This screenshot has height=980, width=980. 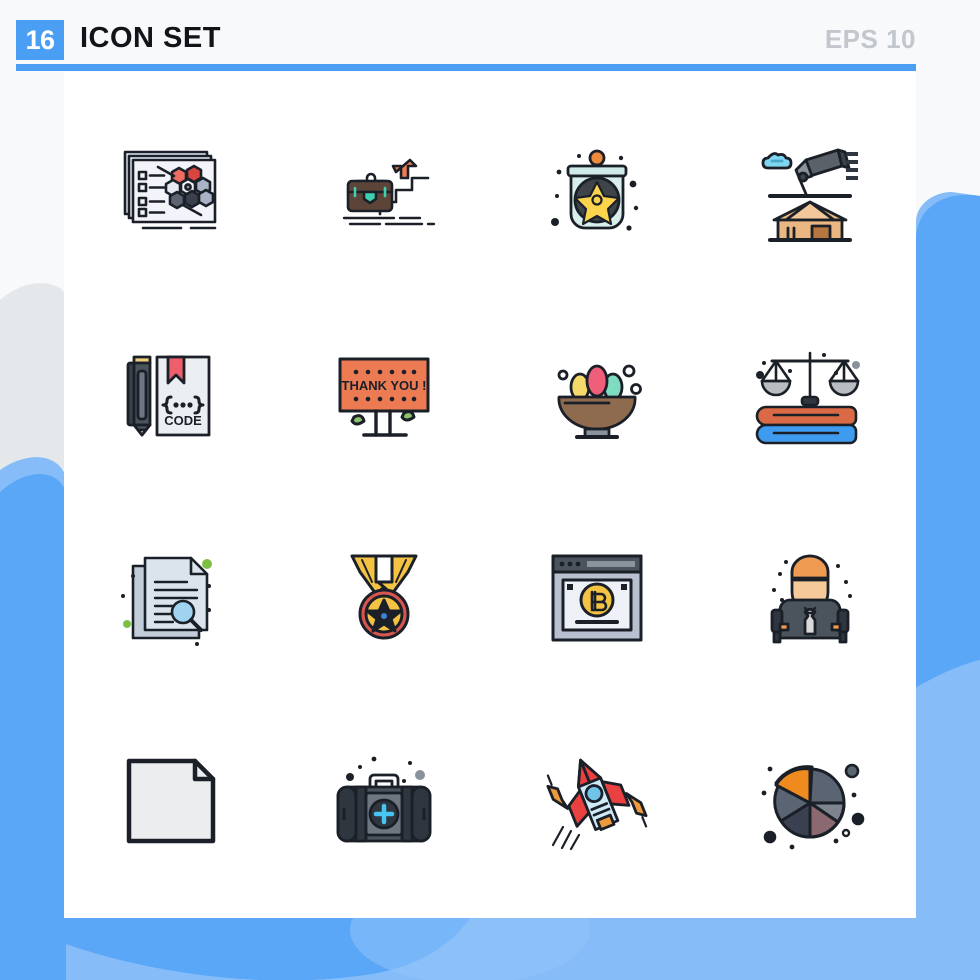 I want to click on molecule-presentation-slides-icon, so click(x=169, y=189).